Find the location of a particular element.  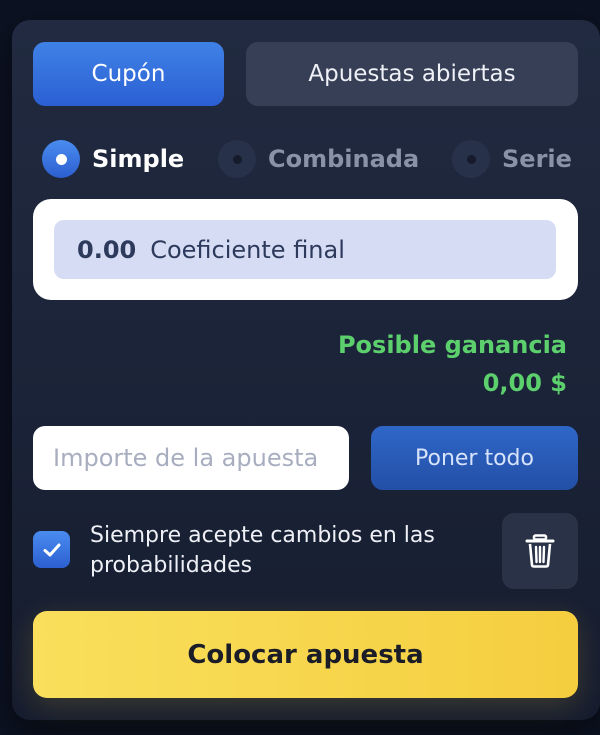

coefficient-box: 0.00 Coeficiente final is located at coordinates (305, 249).